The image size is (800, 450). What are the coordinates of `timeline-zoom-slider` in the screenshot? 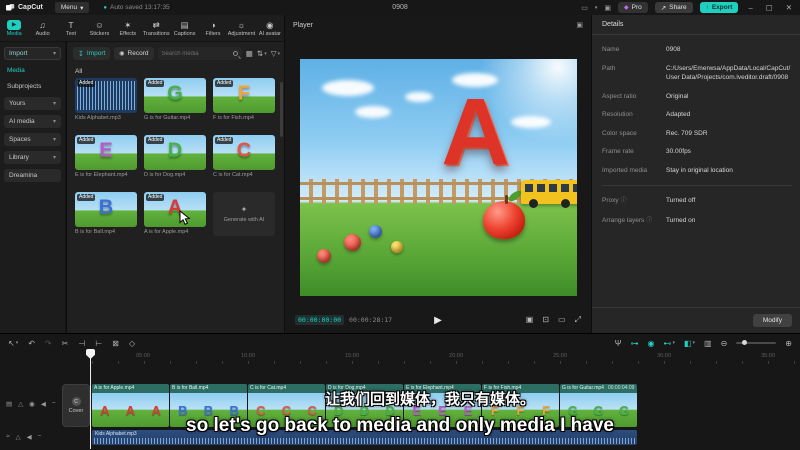 It's located at (756, 342).